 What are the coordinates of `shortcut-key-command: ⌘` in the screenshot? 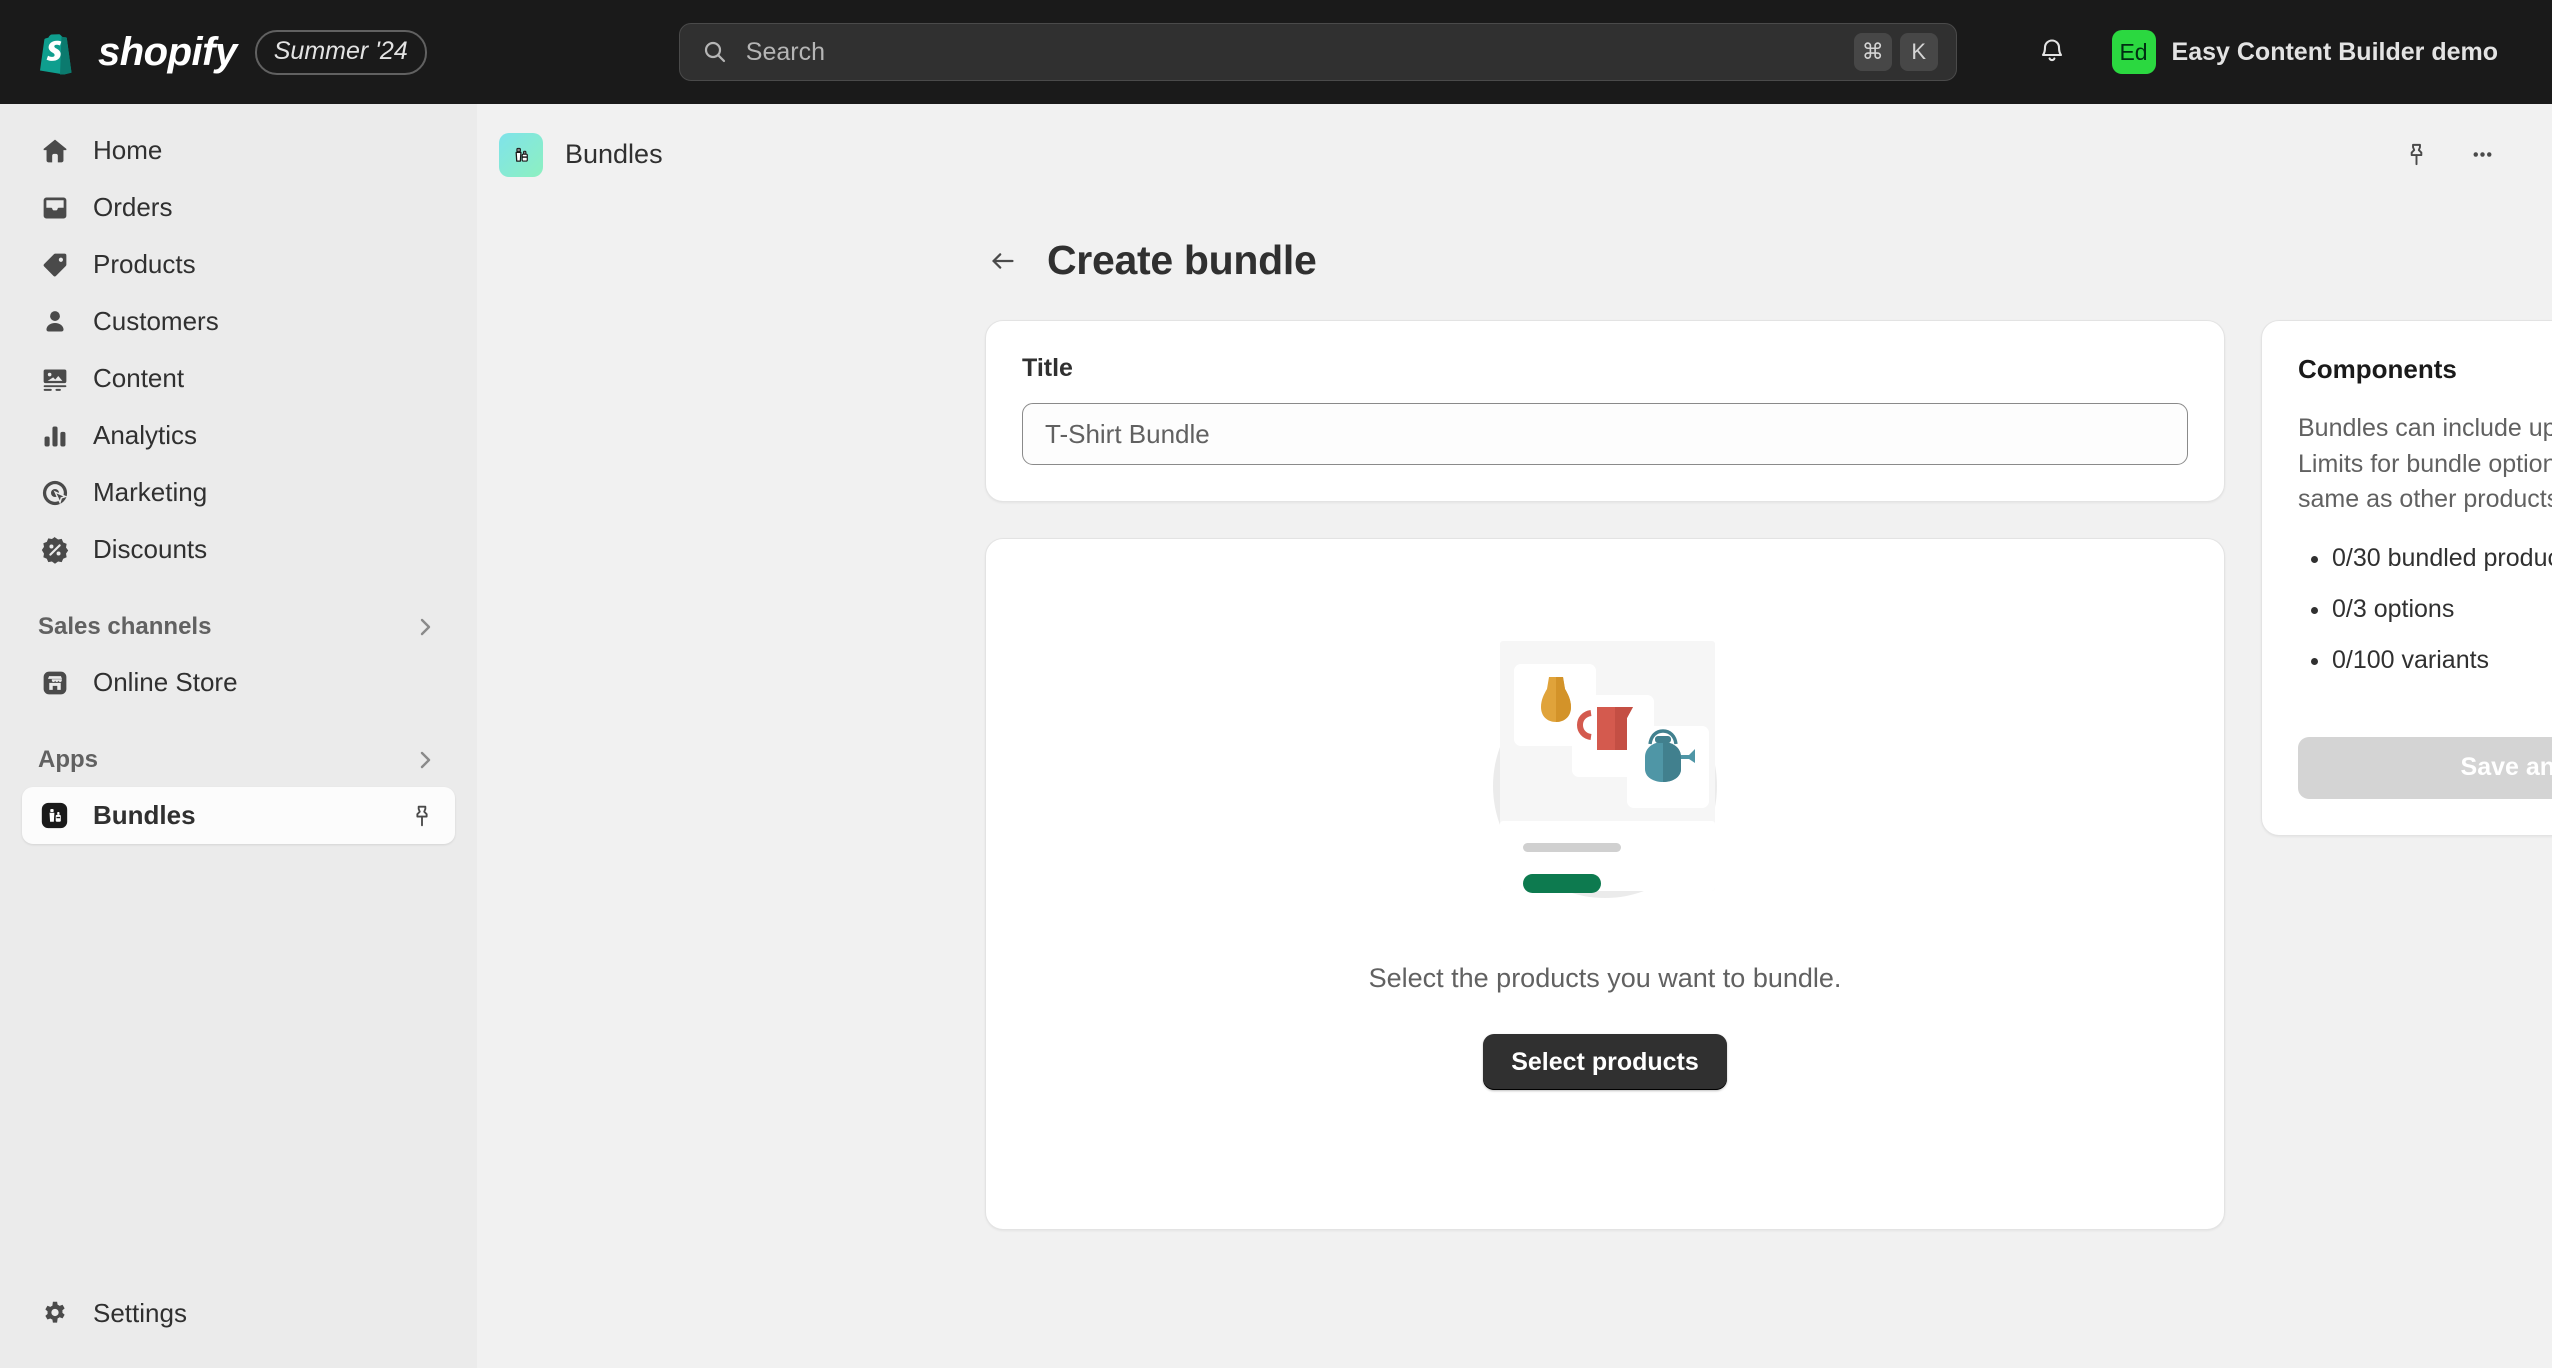 It's located at (1872, 52).